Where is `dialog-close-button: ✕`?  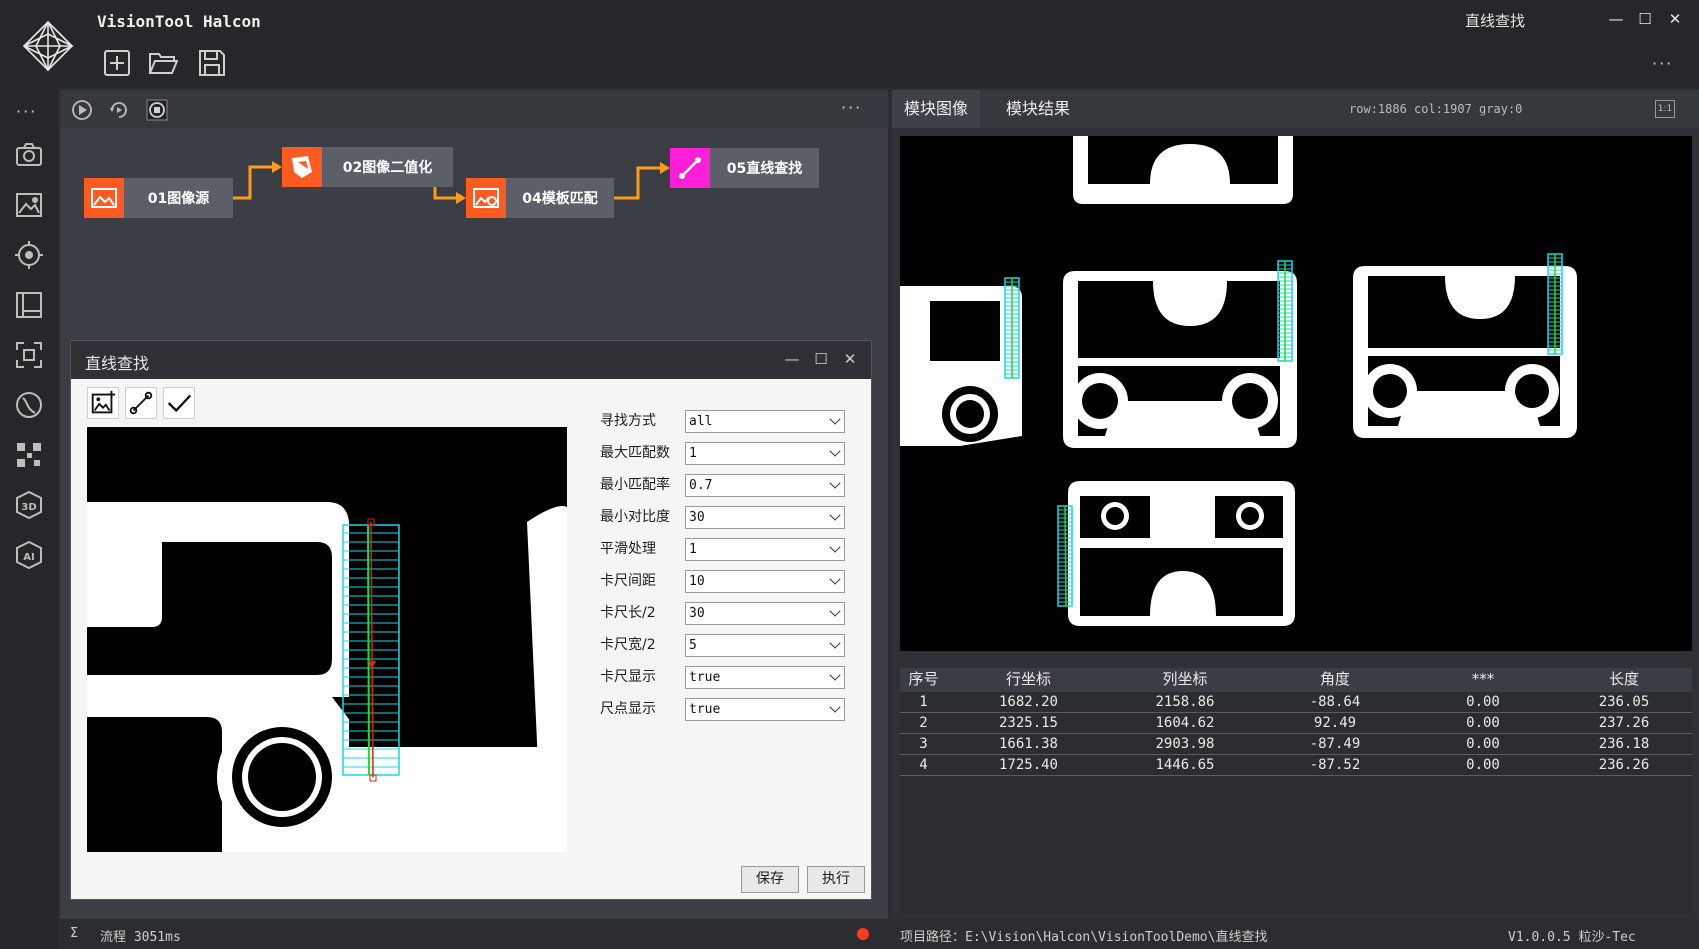
dialog-close-button: ✕ is located at coordinates (850, 359).